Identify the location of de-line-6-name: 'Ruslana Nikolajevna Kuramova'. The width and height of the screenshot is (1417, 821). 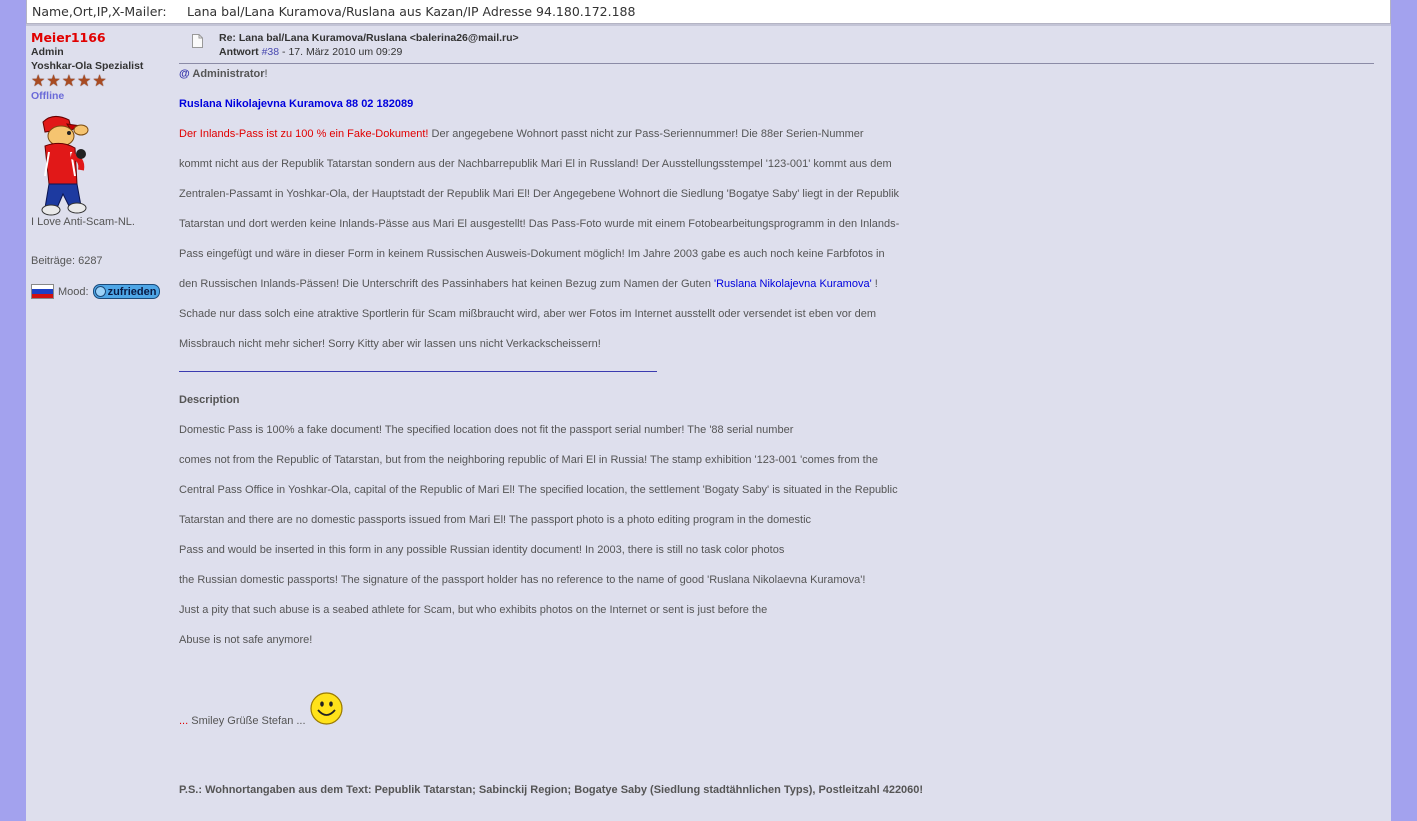
(793, 284).